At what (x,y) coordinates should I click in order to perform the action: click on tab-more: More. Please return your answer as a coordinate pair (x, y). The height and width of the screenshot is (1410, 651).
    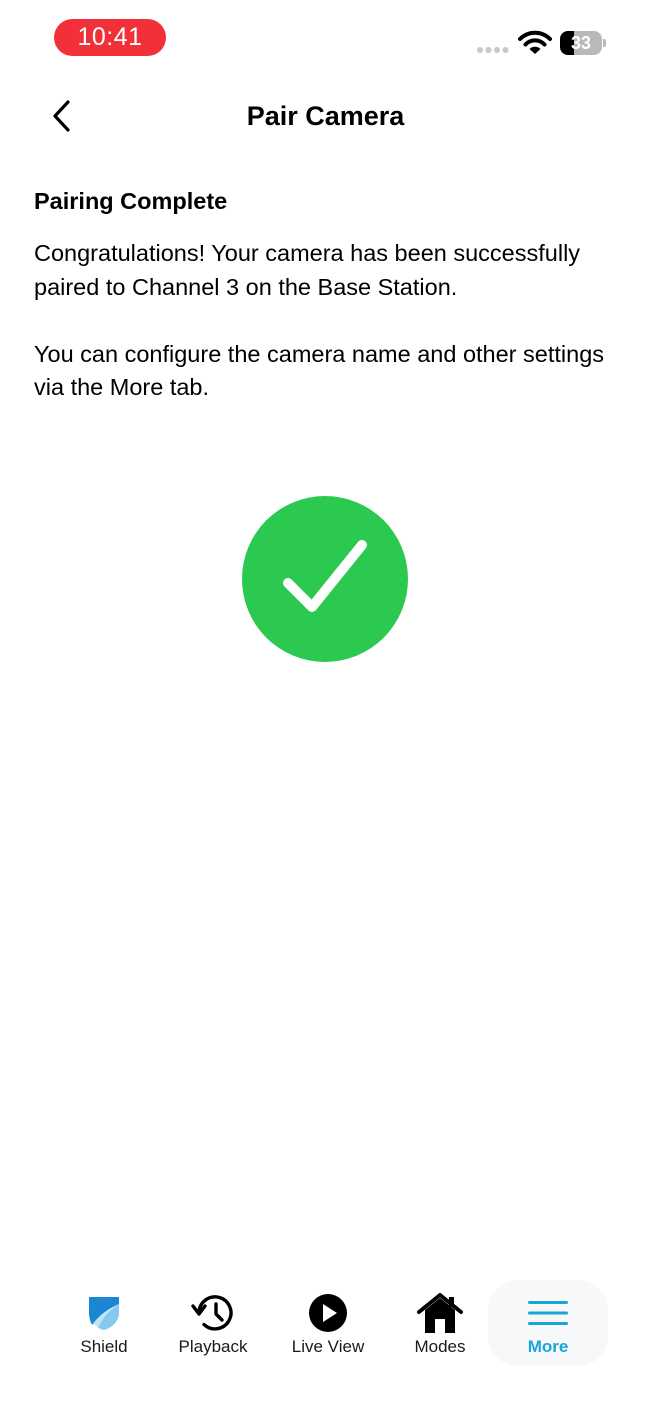
    Looking at the image, I should click on (548, 1323).